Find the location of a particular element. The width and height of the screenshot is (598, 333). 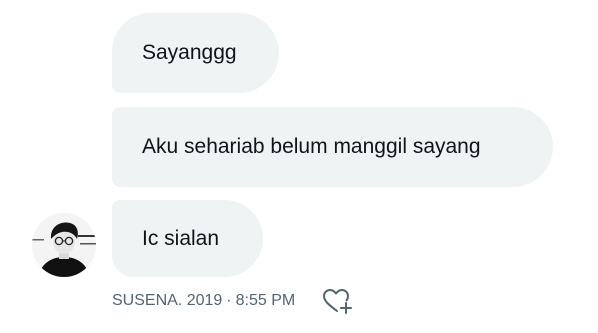

message-time: 8:55 PM is located at coordinates (265, 300).